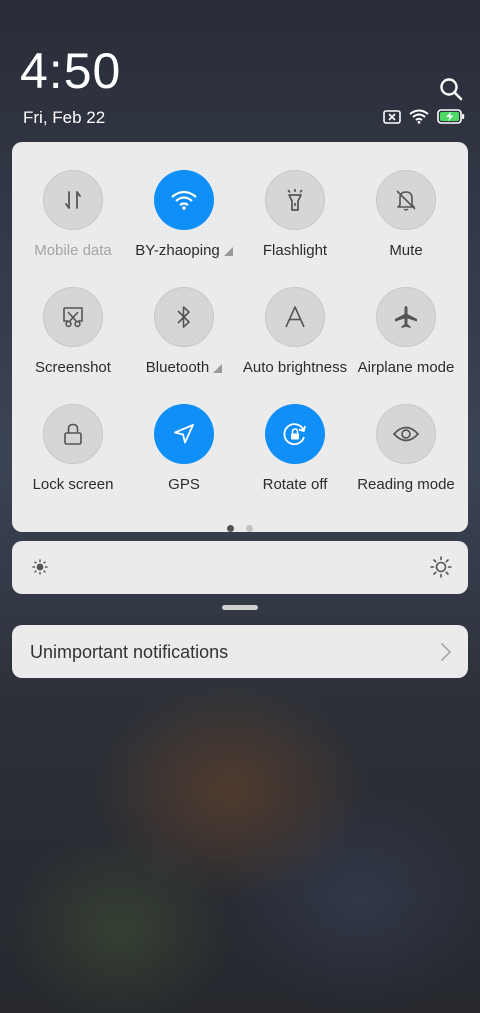 This screenshot has height=1013, width=480. I want to click on toggle-mute: Mute, so click(406, 214).